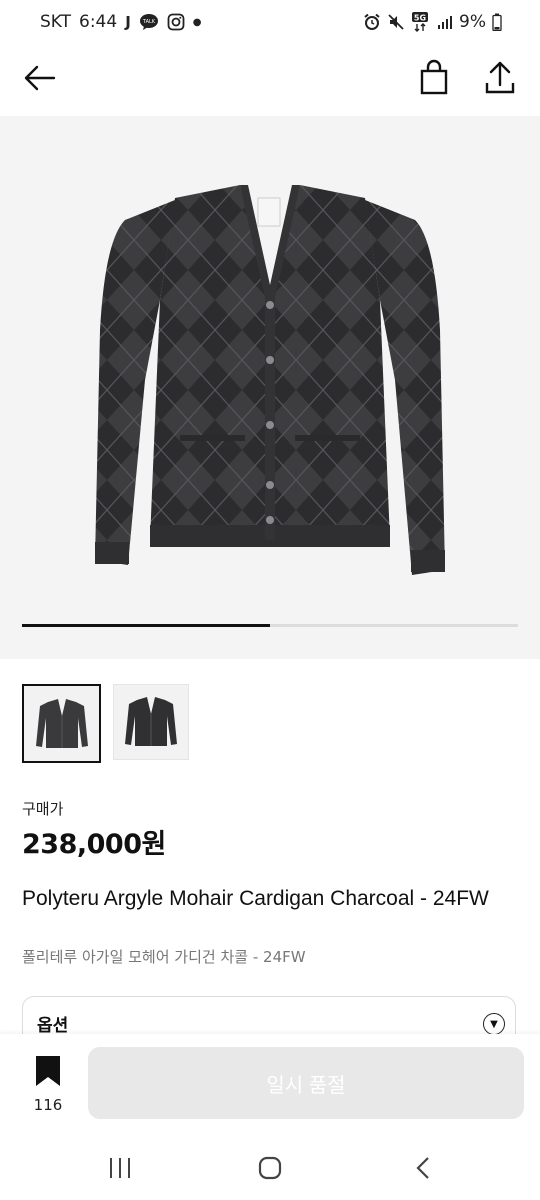  Describe the element at coordinates (128, 22) in the screenshot. I see `j-notification-icon: J` at that location.